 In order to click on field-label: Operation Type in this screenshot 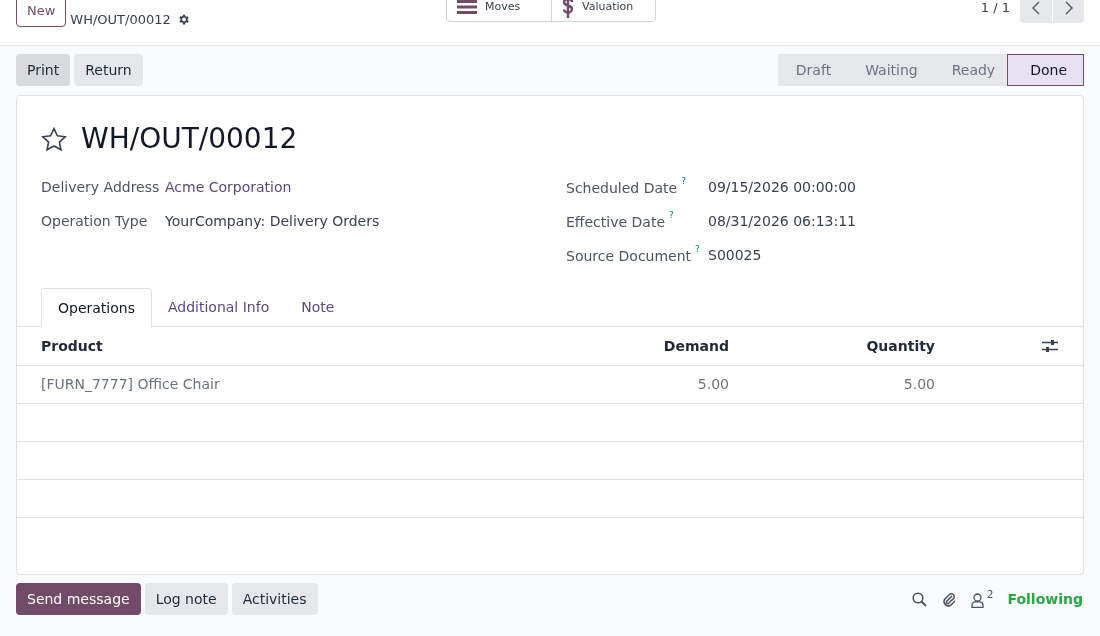, I will do `click(95, 221)`.